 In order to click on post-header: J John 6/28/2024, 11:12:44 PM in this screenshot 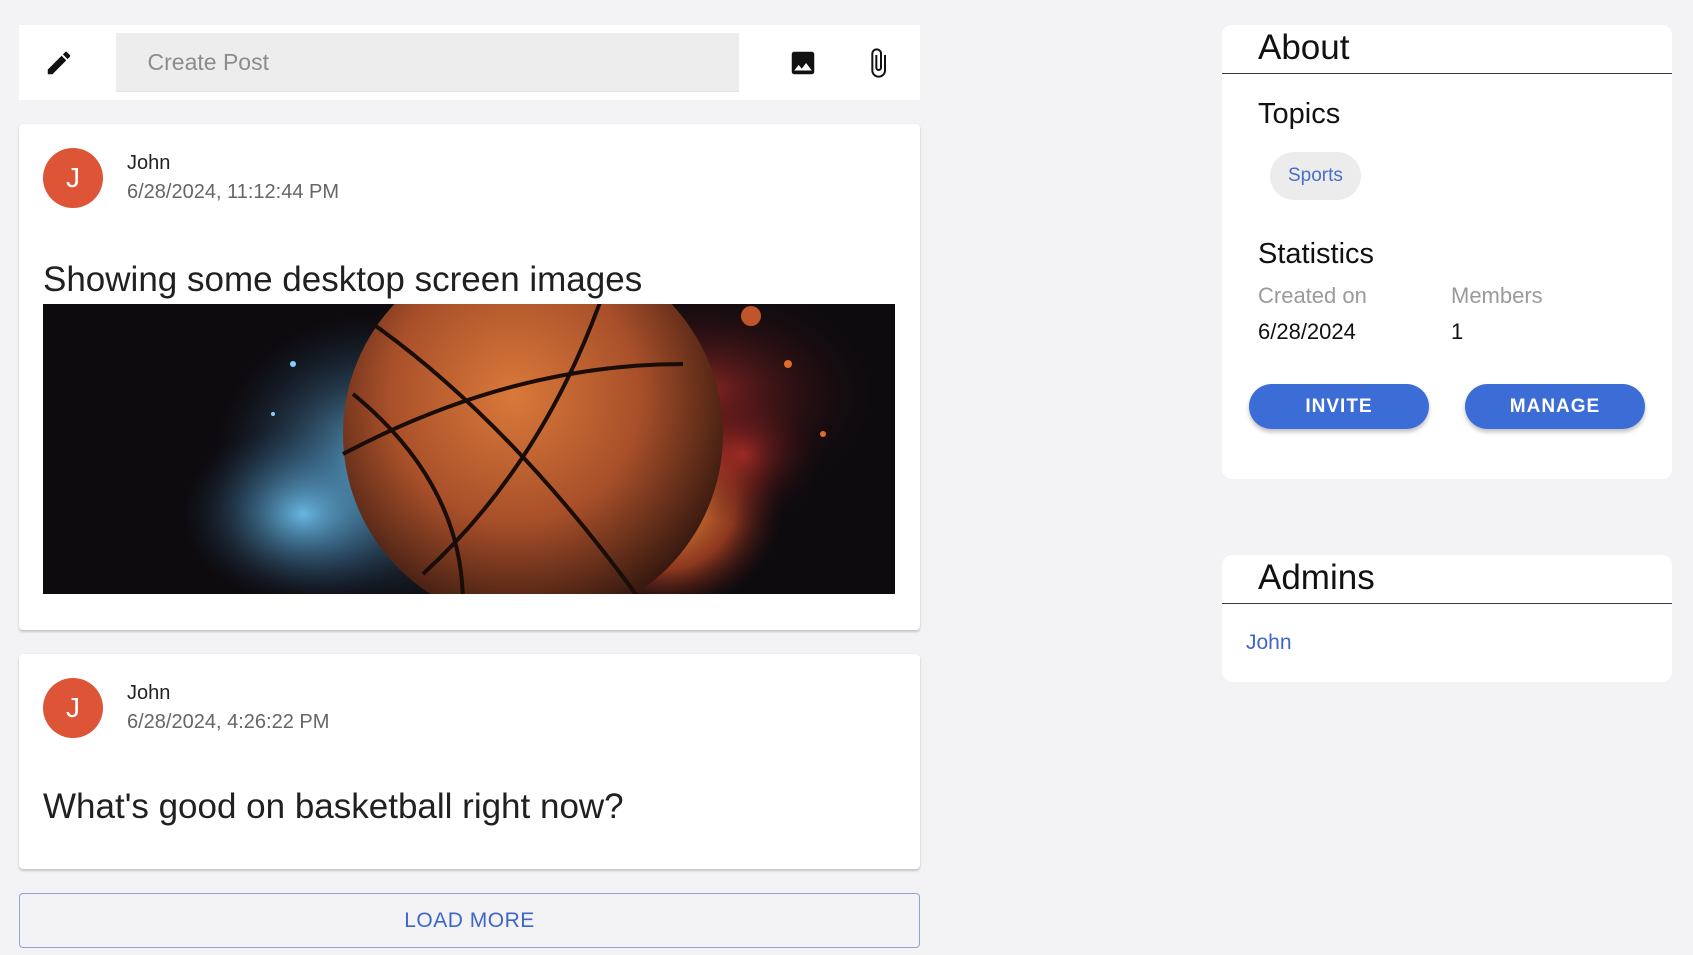, I will do `click(191, 178)`.